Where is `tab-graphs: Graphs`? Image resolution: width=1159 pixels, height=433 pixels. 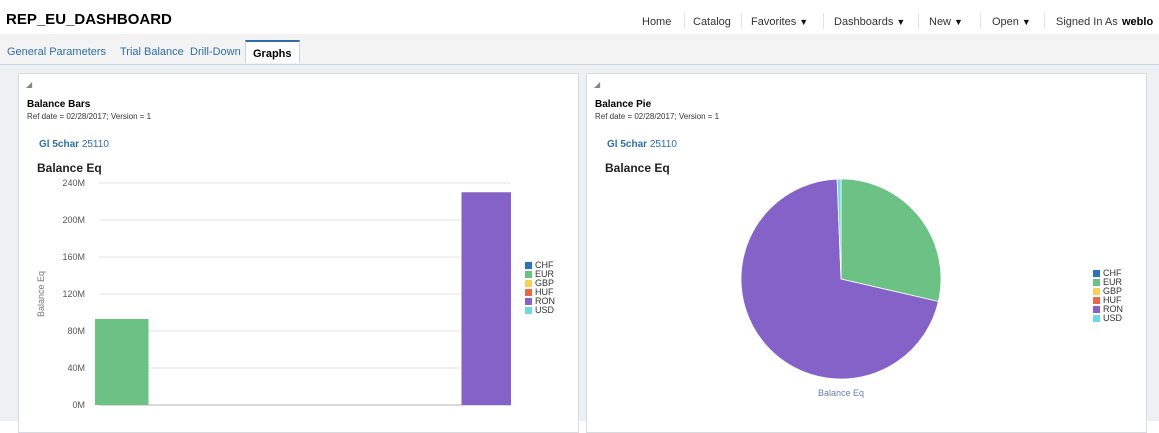 tab-graphs: Graphs is located at coordinates (272, 51).